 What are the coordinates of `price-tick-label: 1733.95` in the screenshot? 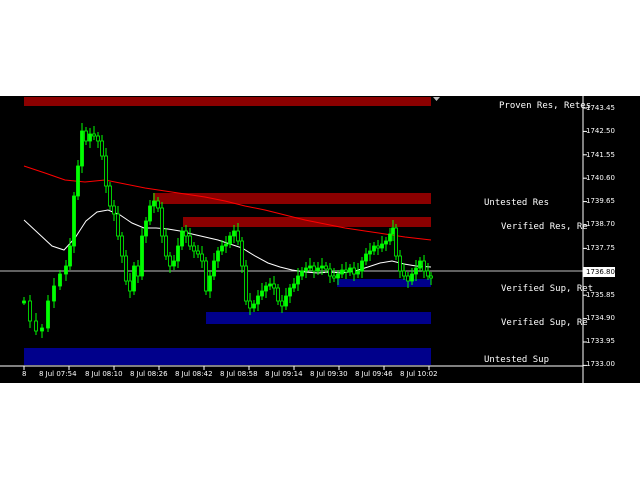 It's located at (600, 341).